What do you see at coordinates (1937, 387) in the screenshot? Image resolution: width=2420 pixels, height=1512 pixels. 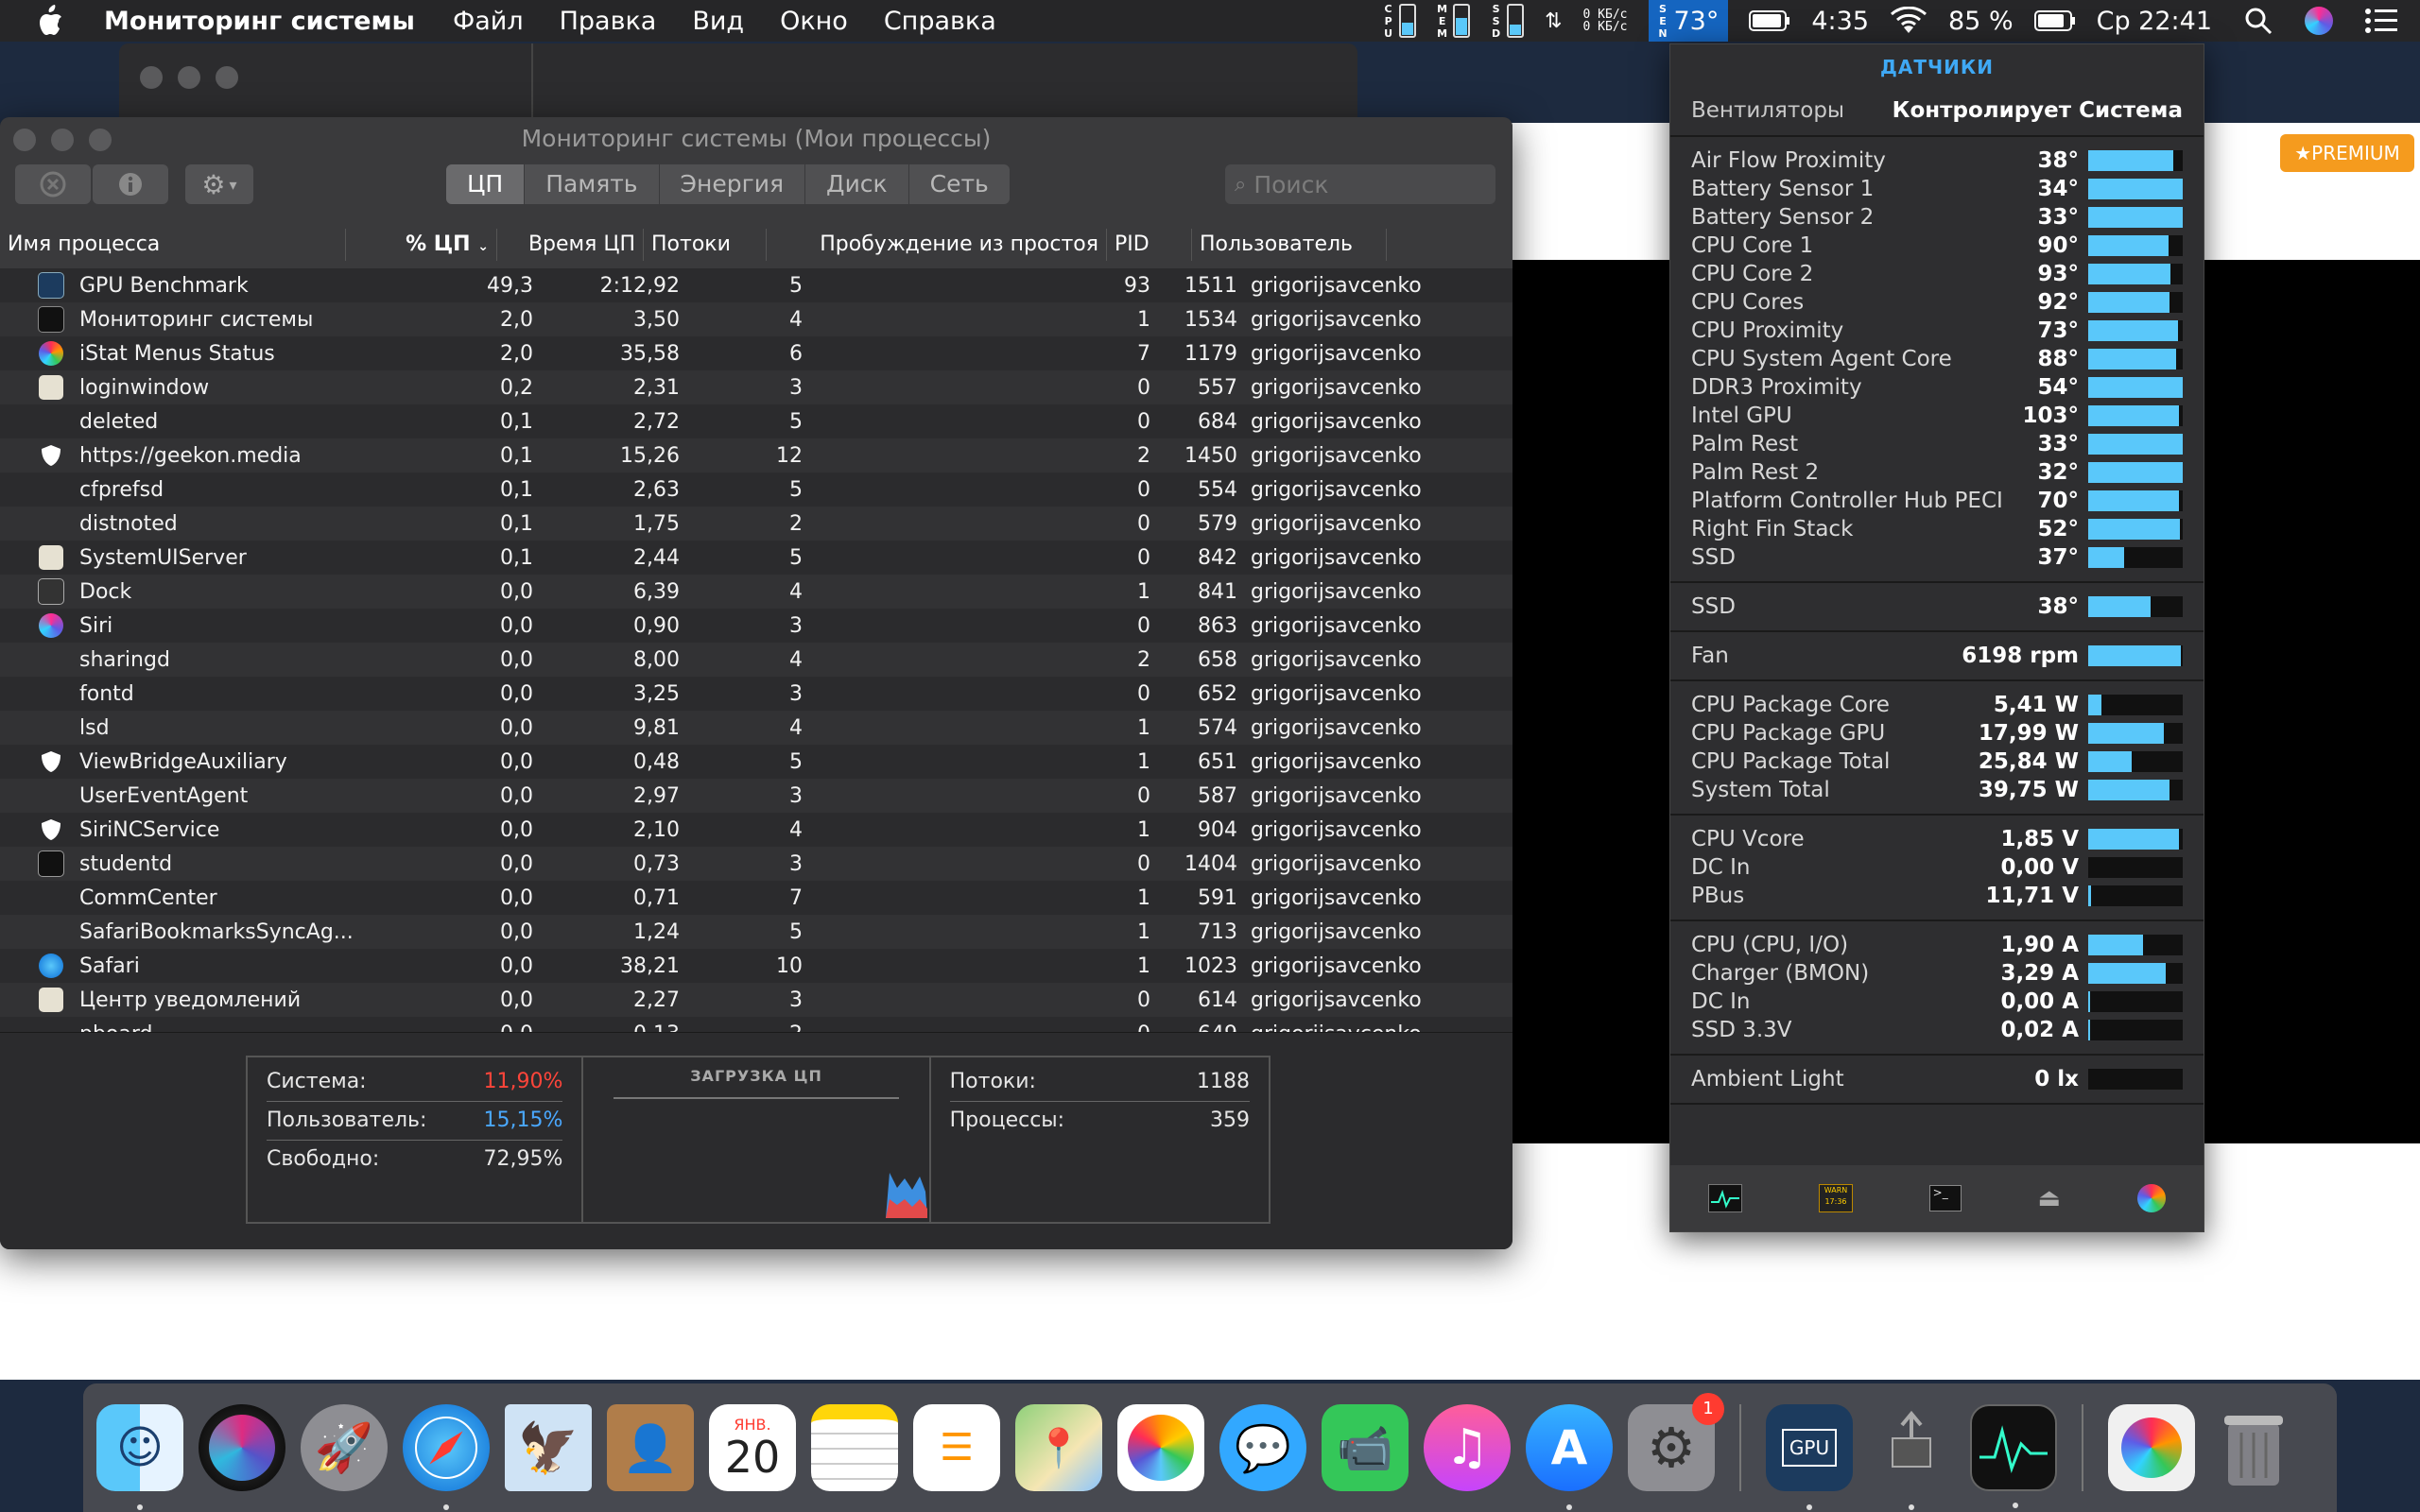 I see `sensor-row: DDR3 Proximity 54°` at bounding box center [1937, 387].